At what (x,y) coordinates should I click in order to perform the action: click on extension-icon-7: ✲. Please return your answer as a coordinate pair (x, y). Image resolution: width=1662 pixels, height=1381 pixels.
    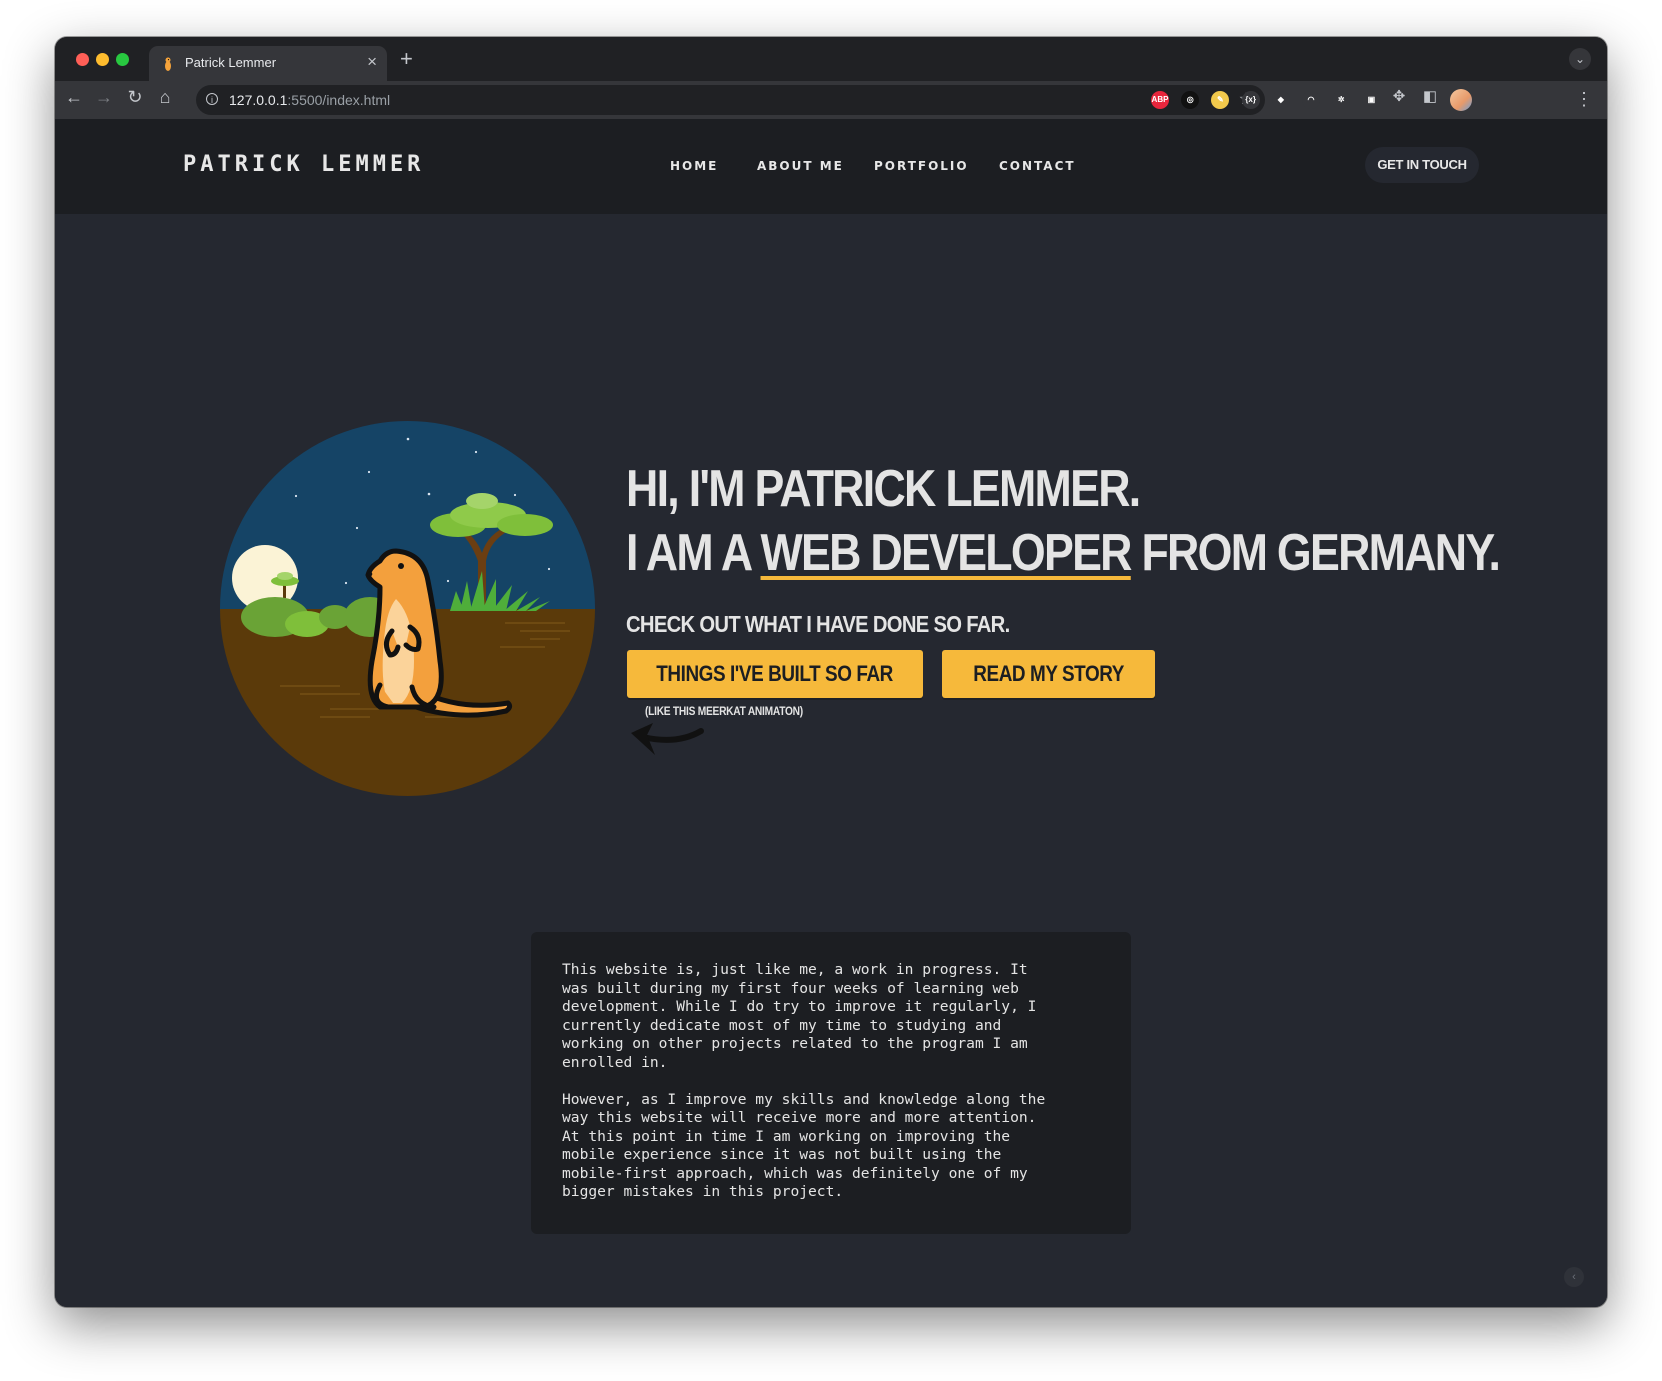
    Looking at the image, I should click on (1341, 100).